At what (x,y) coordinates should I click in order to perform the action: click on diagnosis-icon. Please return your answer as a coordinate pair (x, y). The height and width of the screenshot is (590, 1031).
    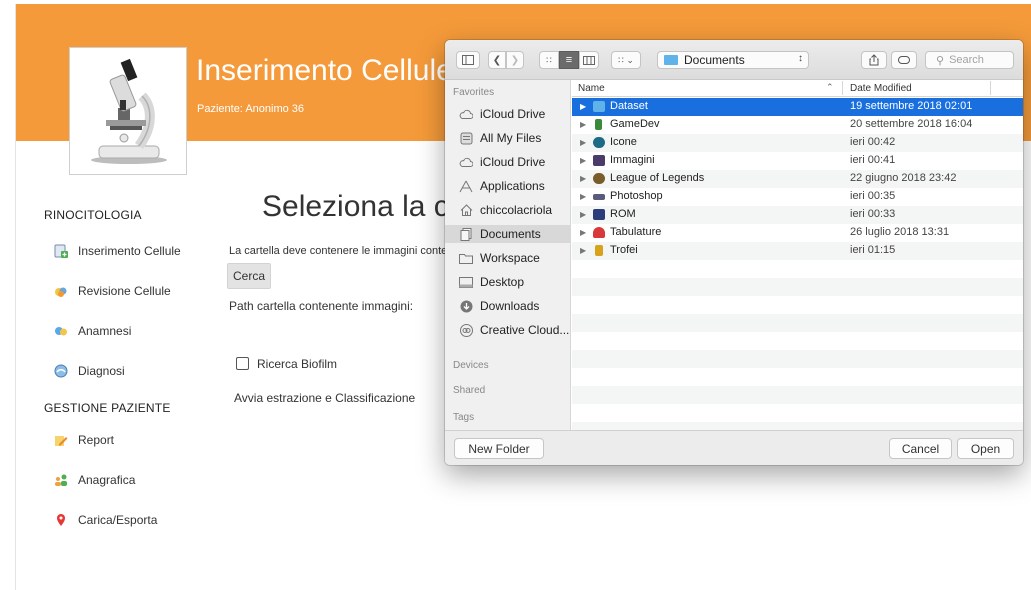
    Looking at the image, I should click on (61, 371).